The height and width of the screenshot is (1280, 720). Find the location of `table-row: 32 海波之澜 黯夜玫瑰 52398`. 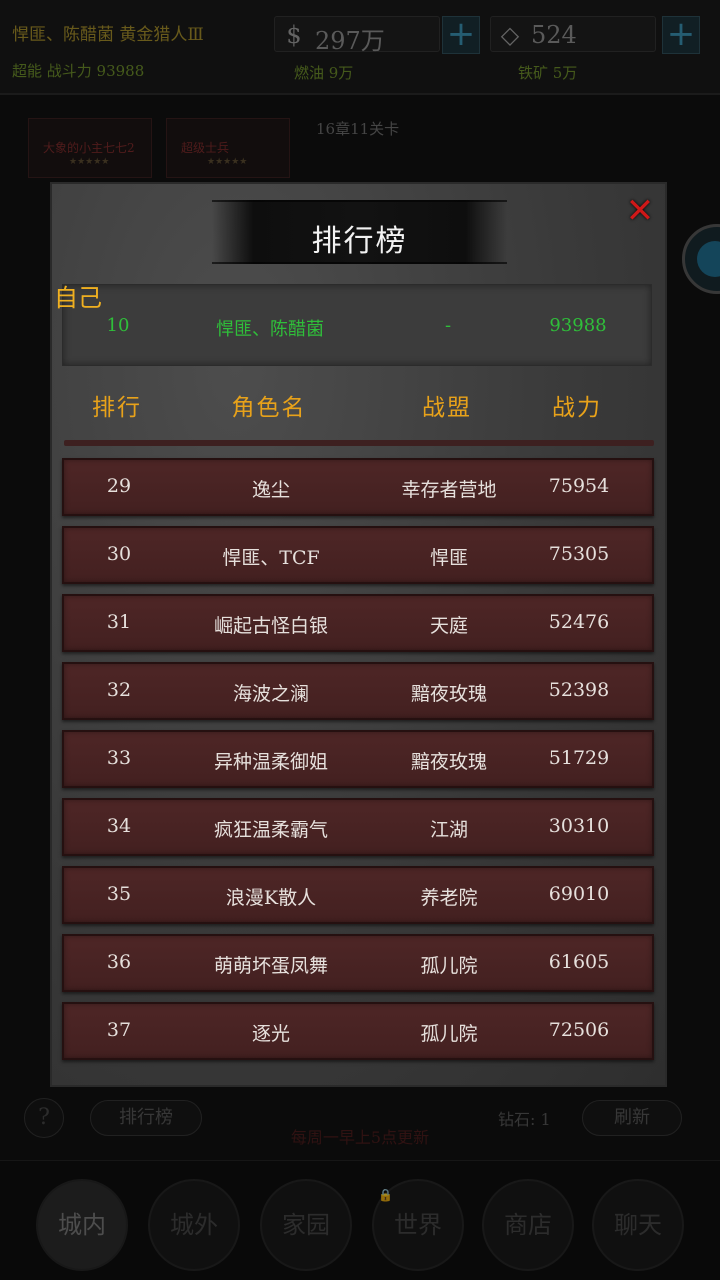

table-row: 32 海波之澜 黯夜玫瑰 52398 is located at coordinates (358, 691).